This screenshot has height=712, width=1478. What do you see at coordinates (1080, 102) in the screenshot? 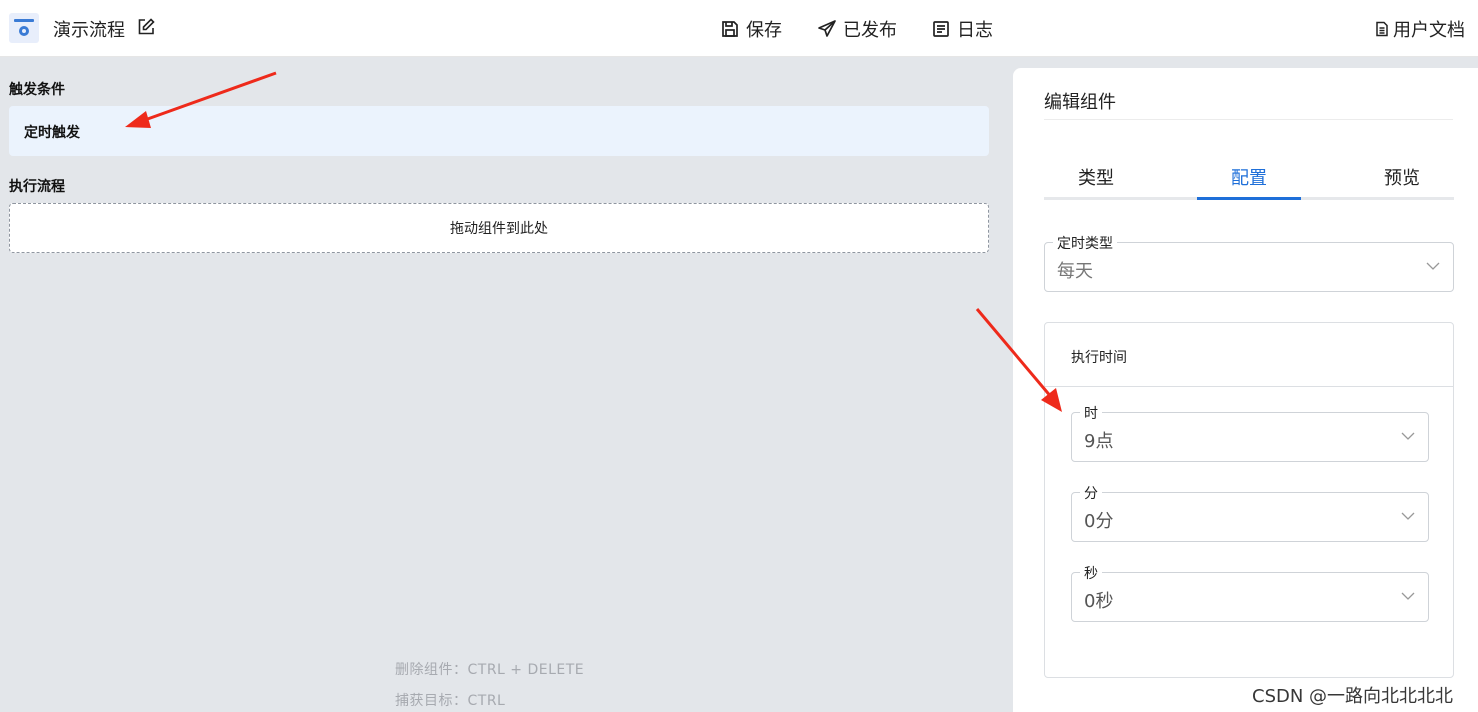
I see `panel-title: 编辑组件` at bounding box center [1080, 102].